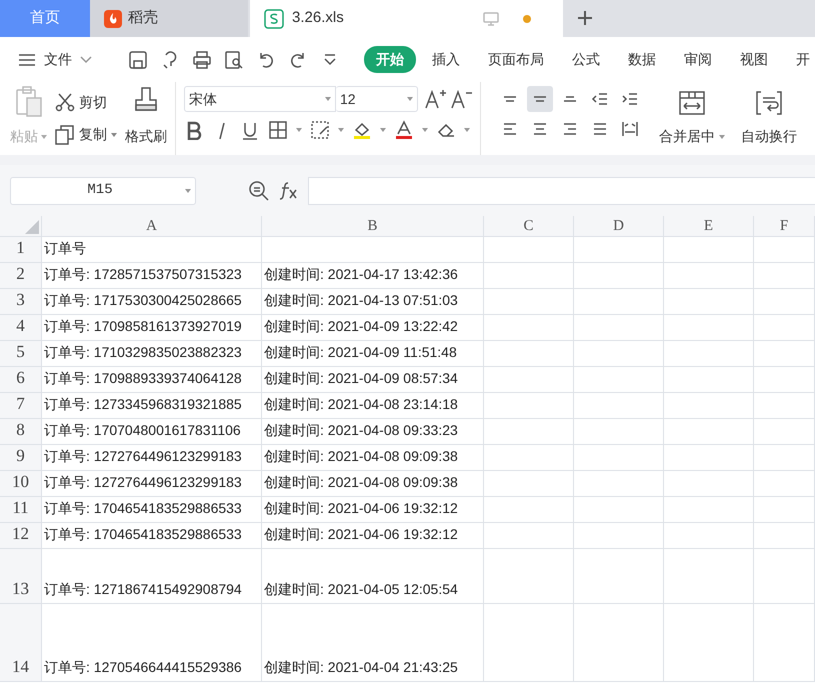 This screenshot has width=815, height=684. Describe the element at coordinates (769, 120) in the screenshot. I see `wrap-text-button: 自动换行` at that location.